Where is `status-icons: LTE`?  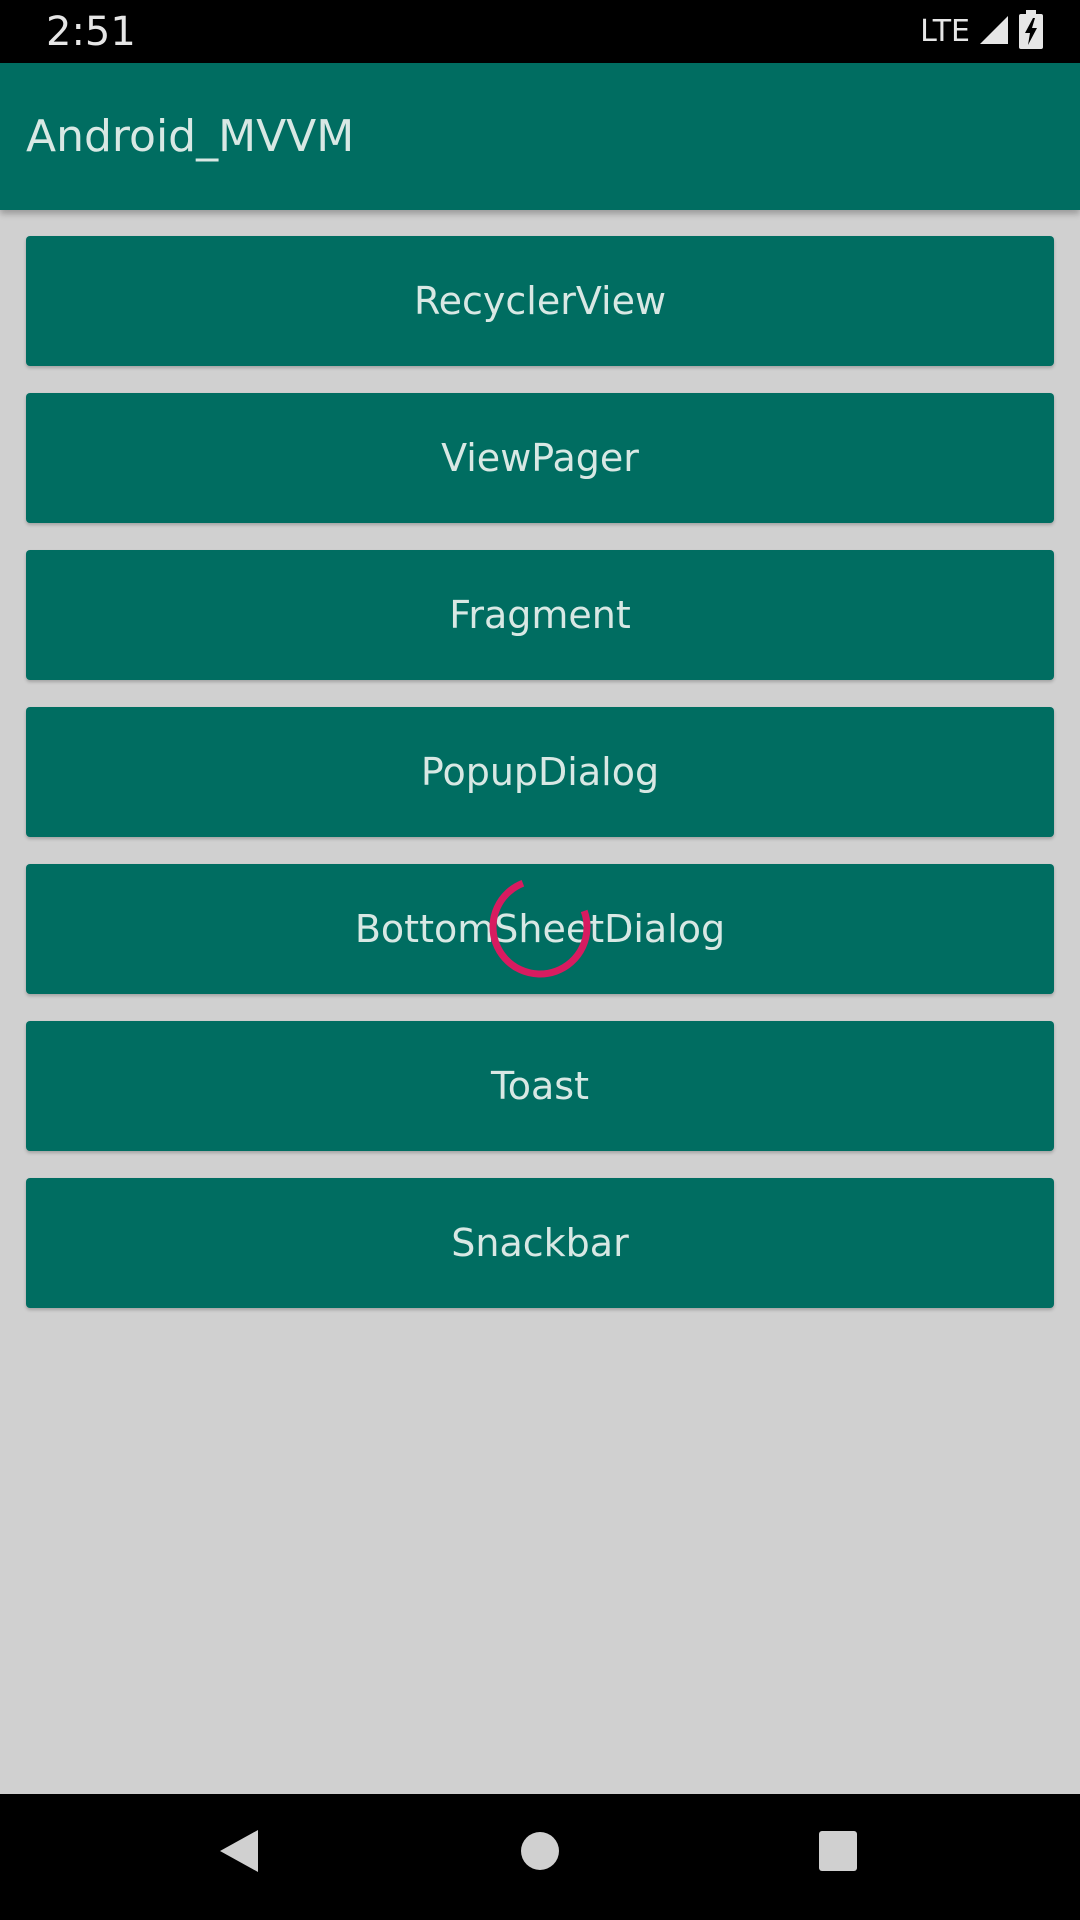 status-icons: LTE is located at coordinates (982, 32).